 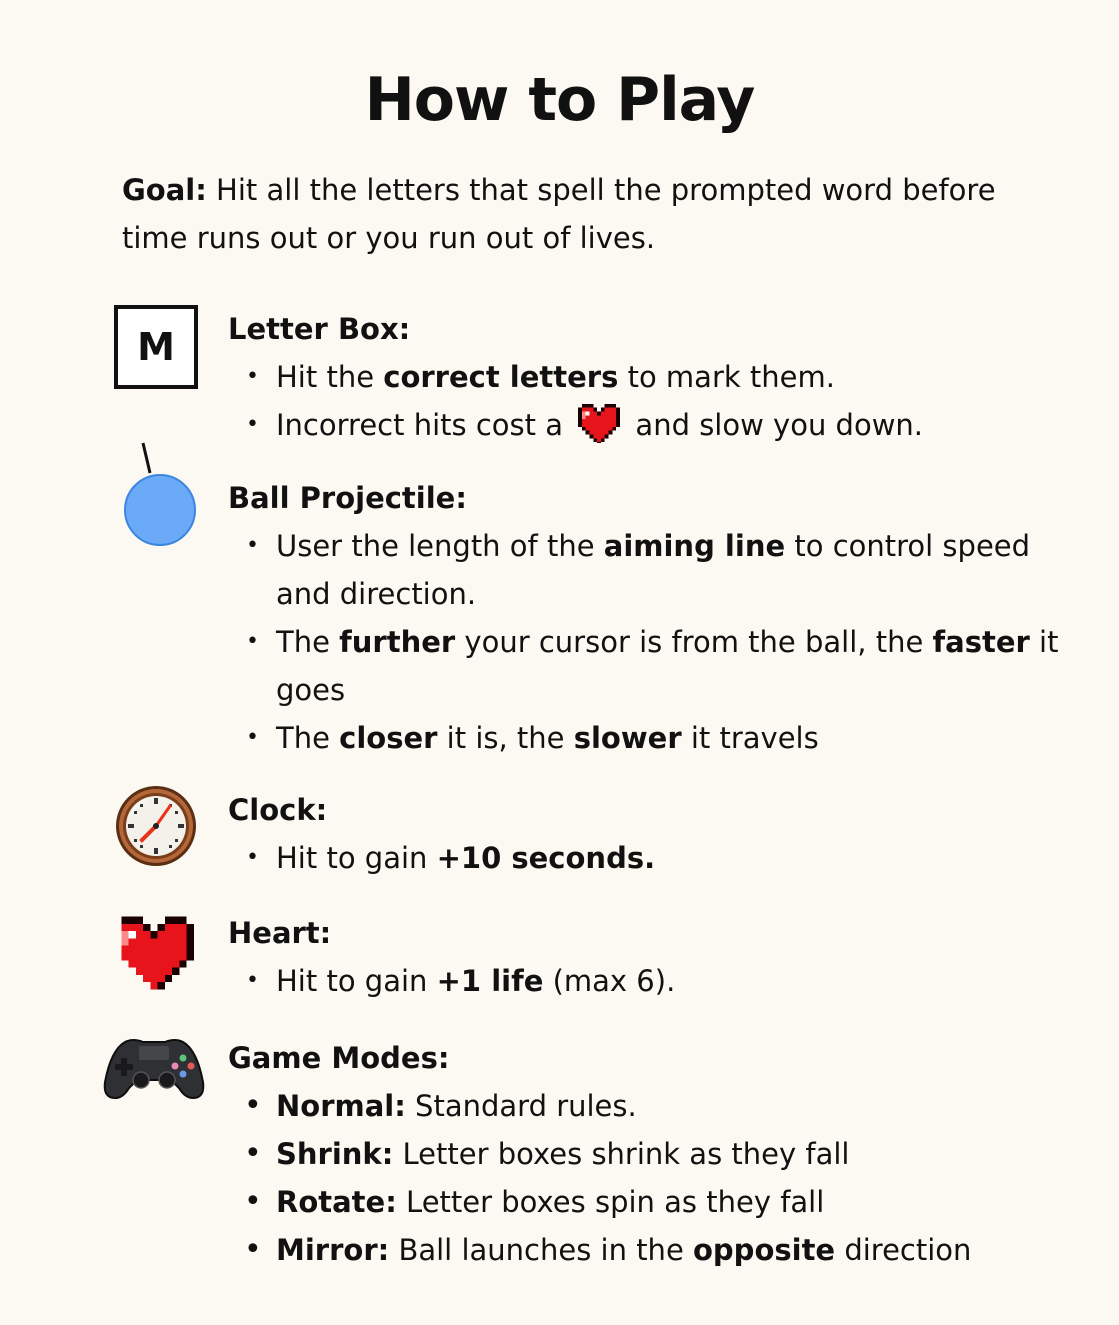 I want to click on list-item: Hit the correct letters to mark them., so click(x=658, y=377).